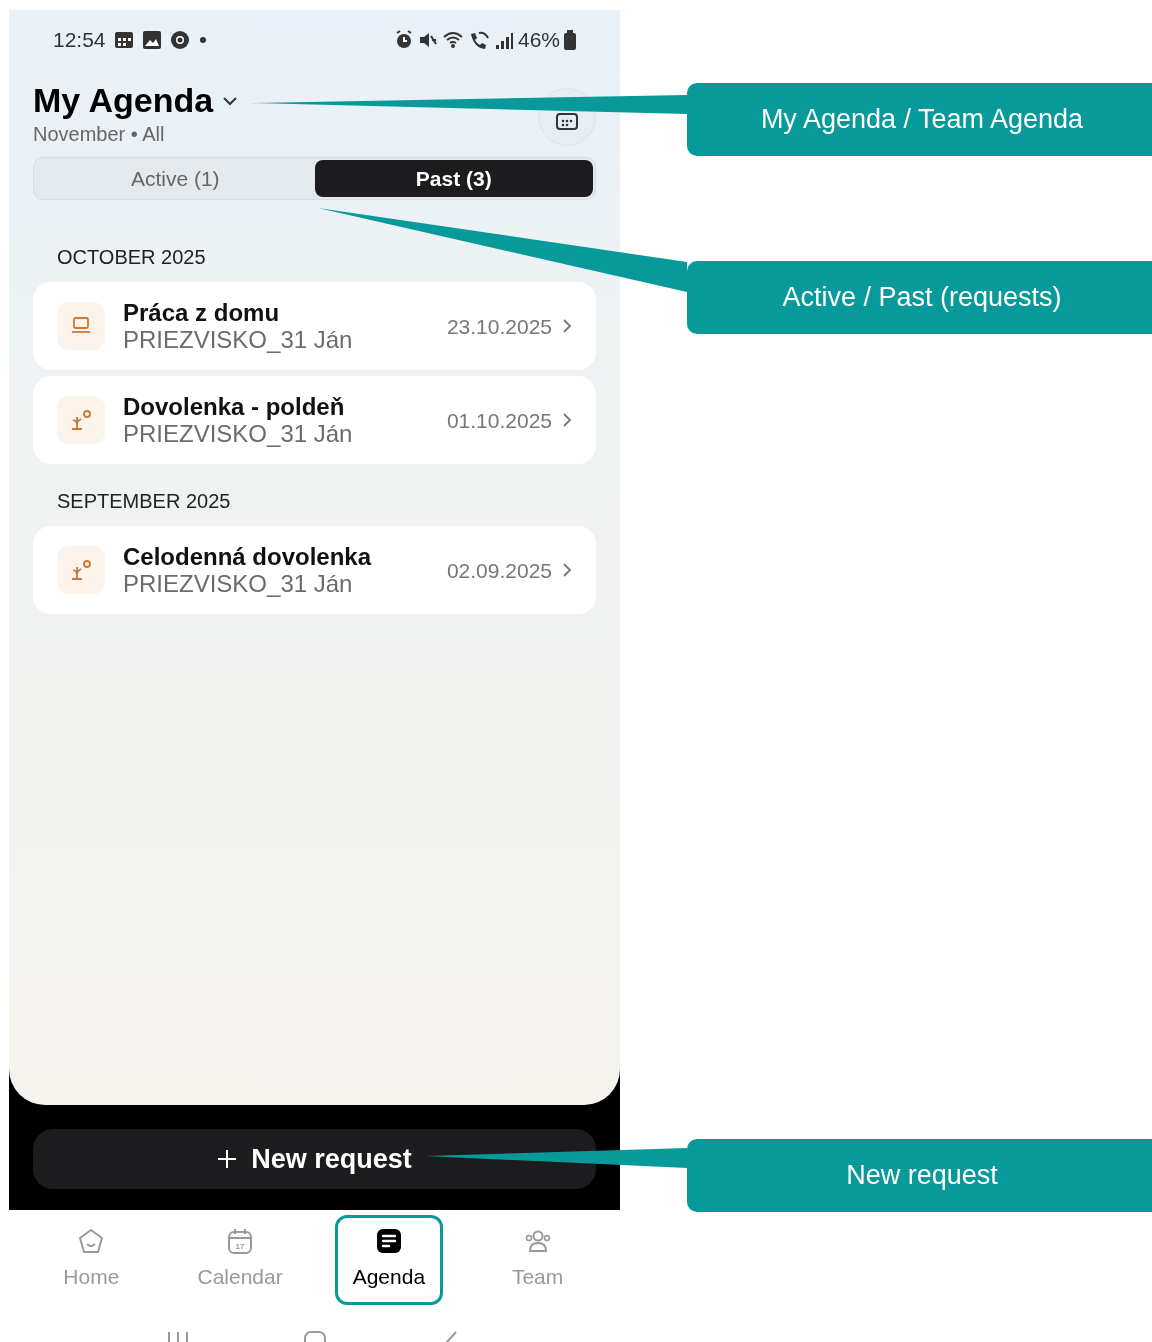  What do you see at coordinates (499, 570) in the screenshot?
I see `request-date: 02.09.2025` at bounding box center [499, 570].